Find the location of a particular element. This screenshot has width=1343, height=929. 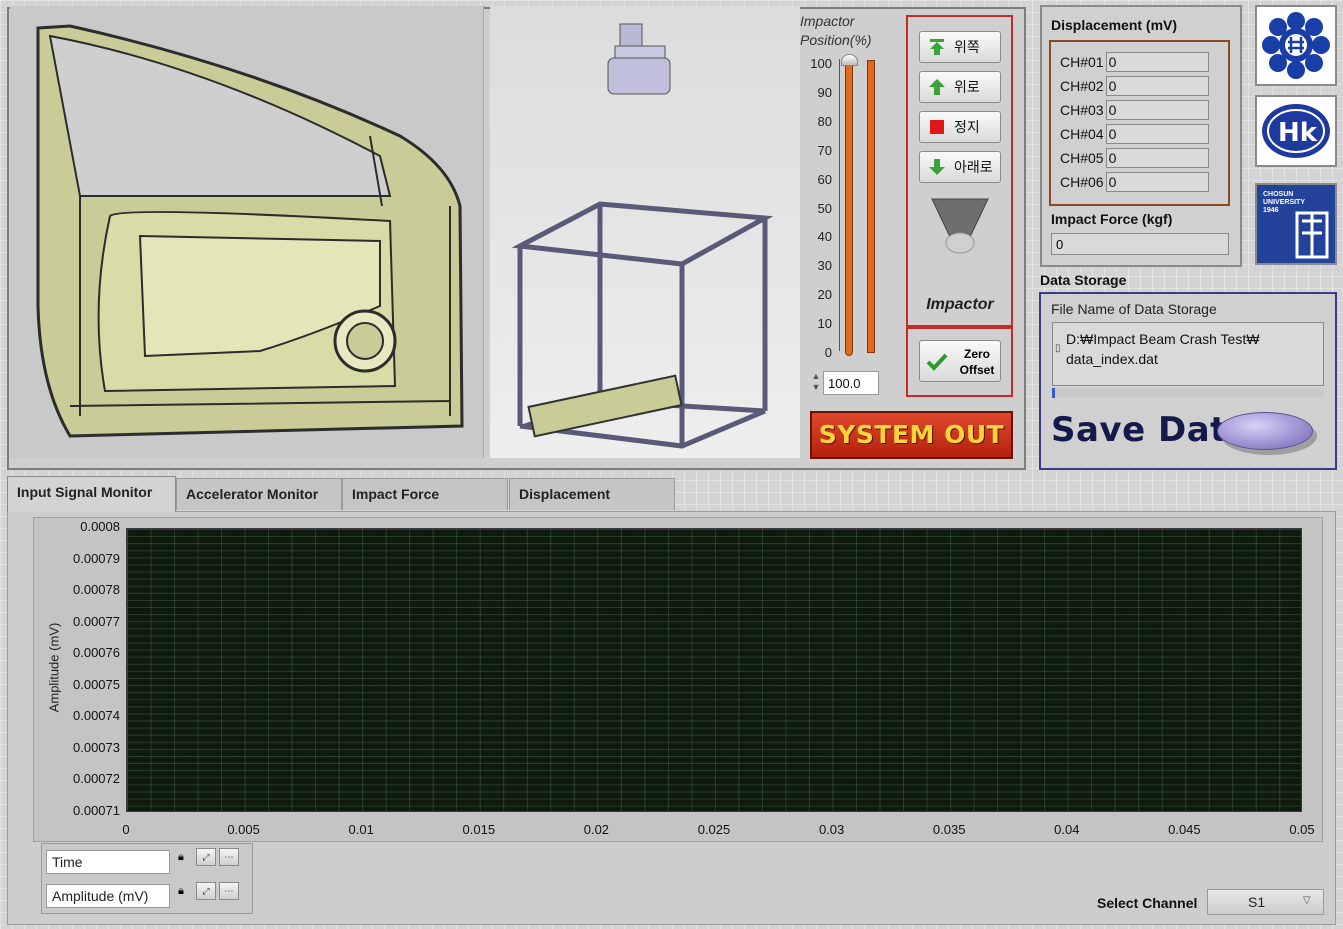

arrow-down-icon is located at coordinates (937, 167).